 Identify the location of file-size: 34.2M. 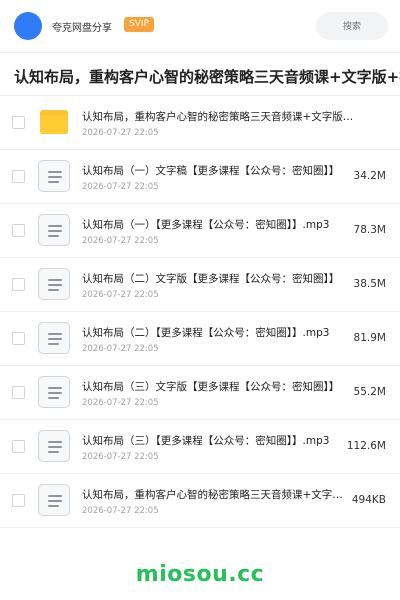
(369, 176).